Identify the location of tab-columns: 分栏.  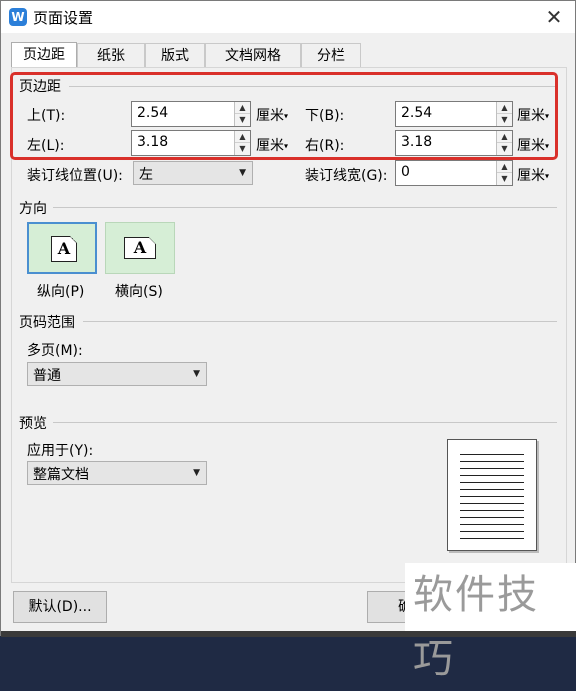
(331, 55).